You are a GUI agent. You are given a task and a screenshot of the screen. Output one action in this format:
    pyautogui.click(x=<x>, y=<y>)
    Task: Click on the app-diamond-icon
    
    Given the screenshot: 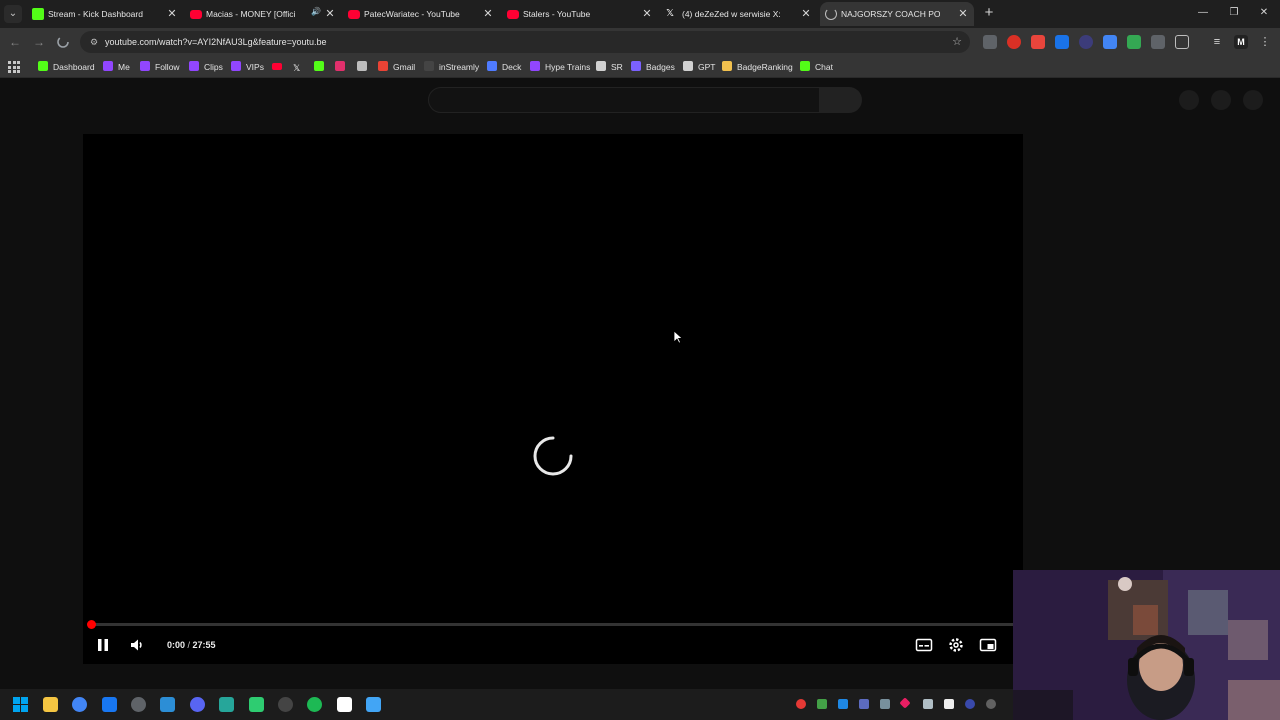 What is the action you would take?
    pyautogui.click(x=373, y=704)
    